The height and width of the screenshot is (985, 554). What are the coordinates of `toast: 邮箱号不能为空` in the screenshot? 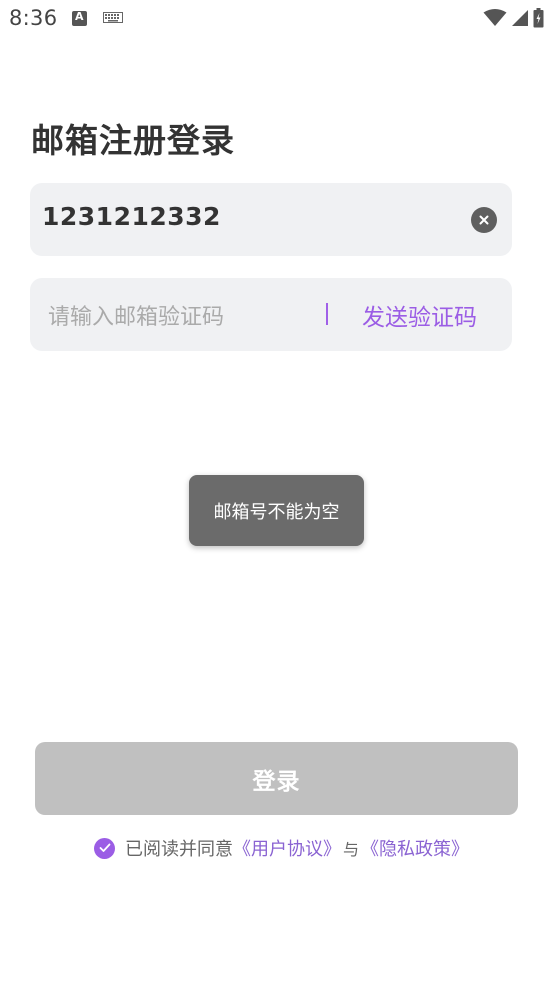 It's located at (276, 510).